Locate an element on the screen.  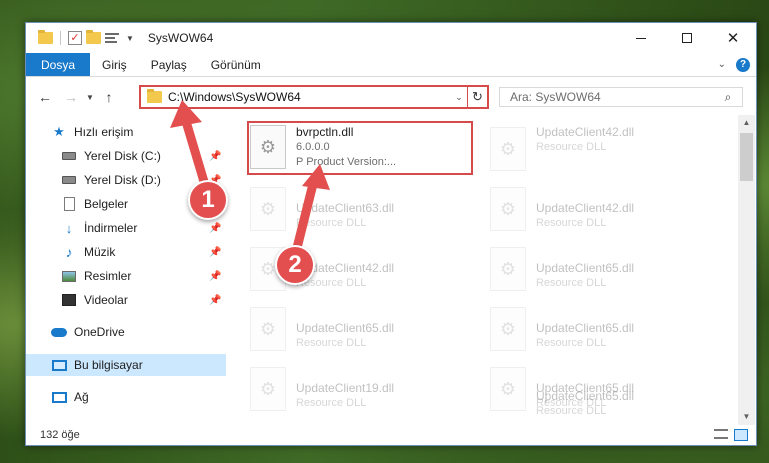
arrow-step1 is located at coordinates (195, 151).